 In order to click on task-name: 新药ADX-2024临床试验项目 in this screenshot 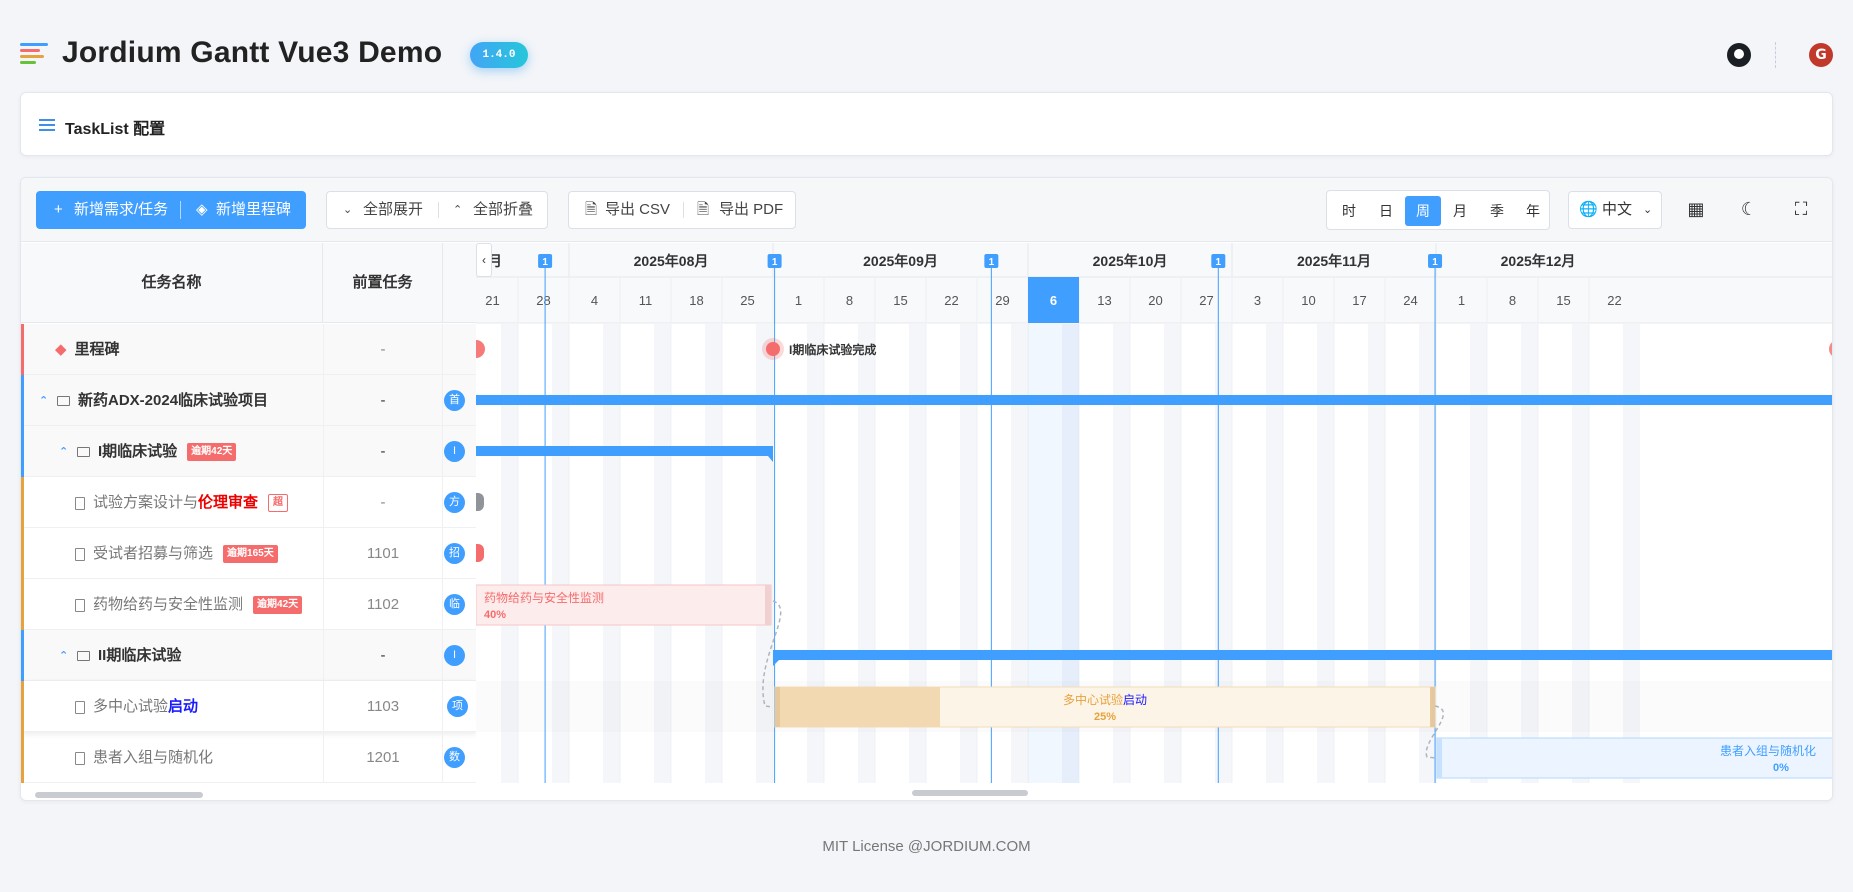, I will do `click(173, 400)`.